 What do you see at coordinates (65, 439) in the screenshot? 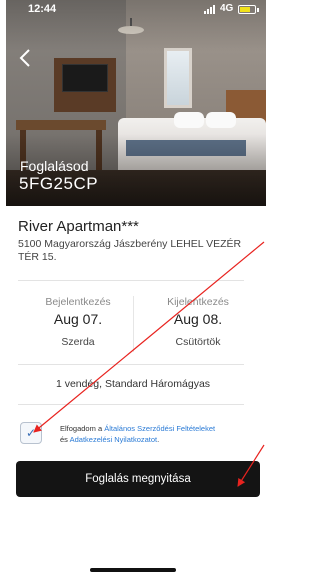
I see `terms-middle: és` at bounding box center [65, 439].